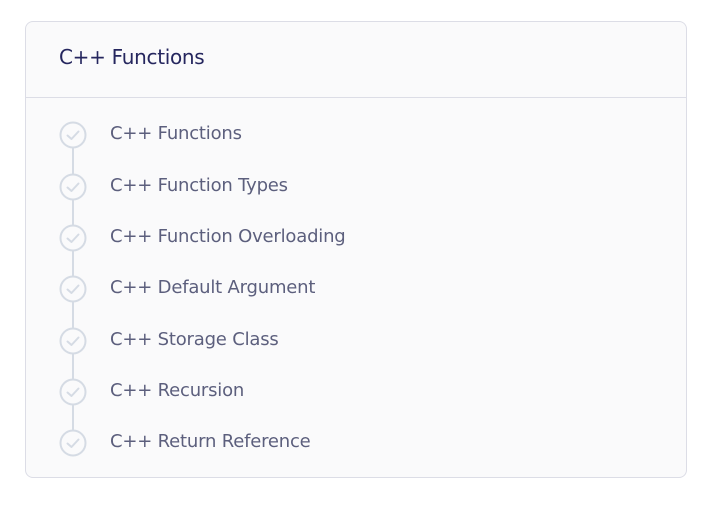  Describe the element at coordinates (356, 136) in the screenshot. I see `lesson-item-functions: C++ Functions` at that location.